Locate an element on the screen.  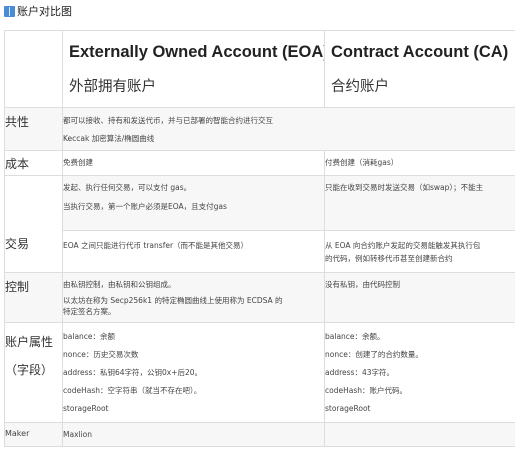
maker-empty-cell is located at coordinates (419, 434).